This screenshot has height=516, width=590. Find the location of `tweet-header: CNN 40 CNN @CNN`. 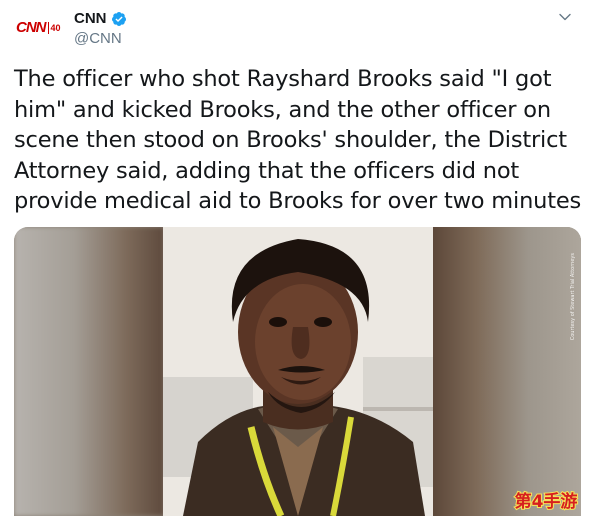

tweet-header: CNN 40 CNN @CNN is located at coordinates (296, 30).